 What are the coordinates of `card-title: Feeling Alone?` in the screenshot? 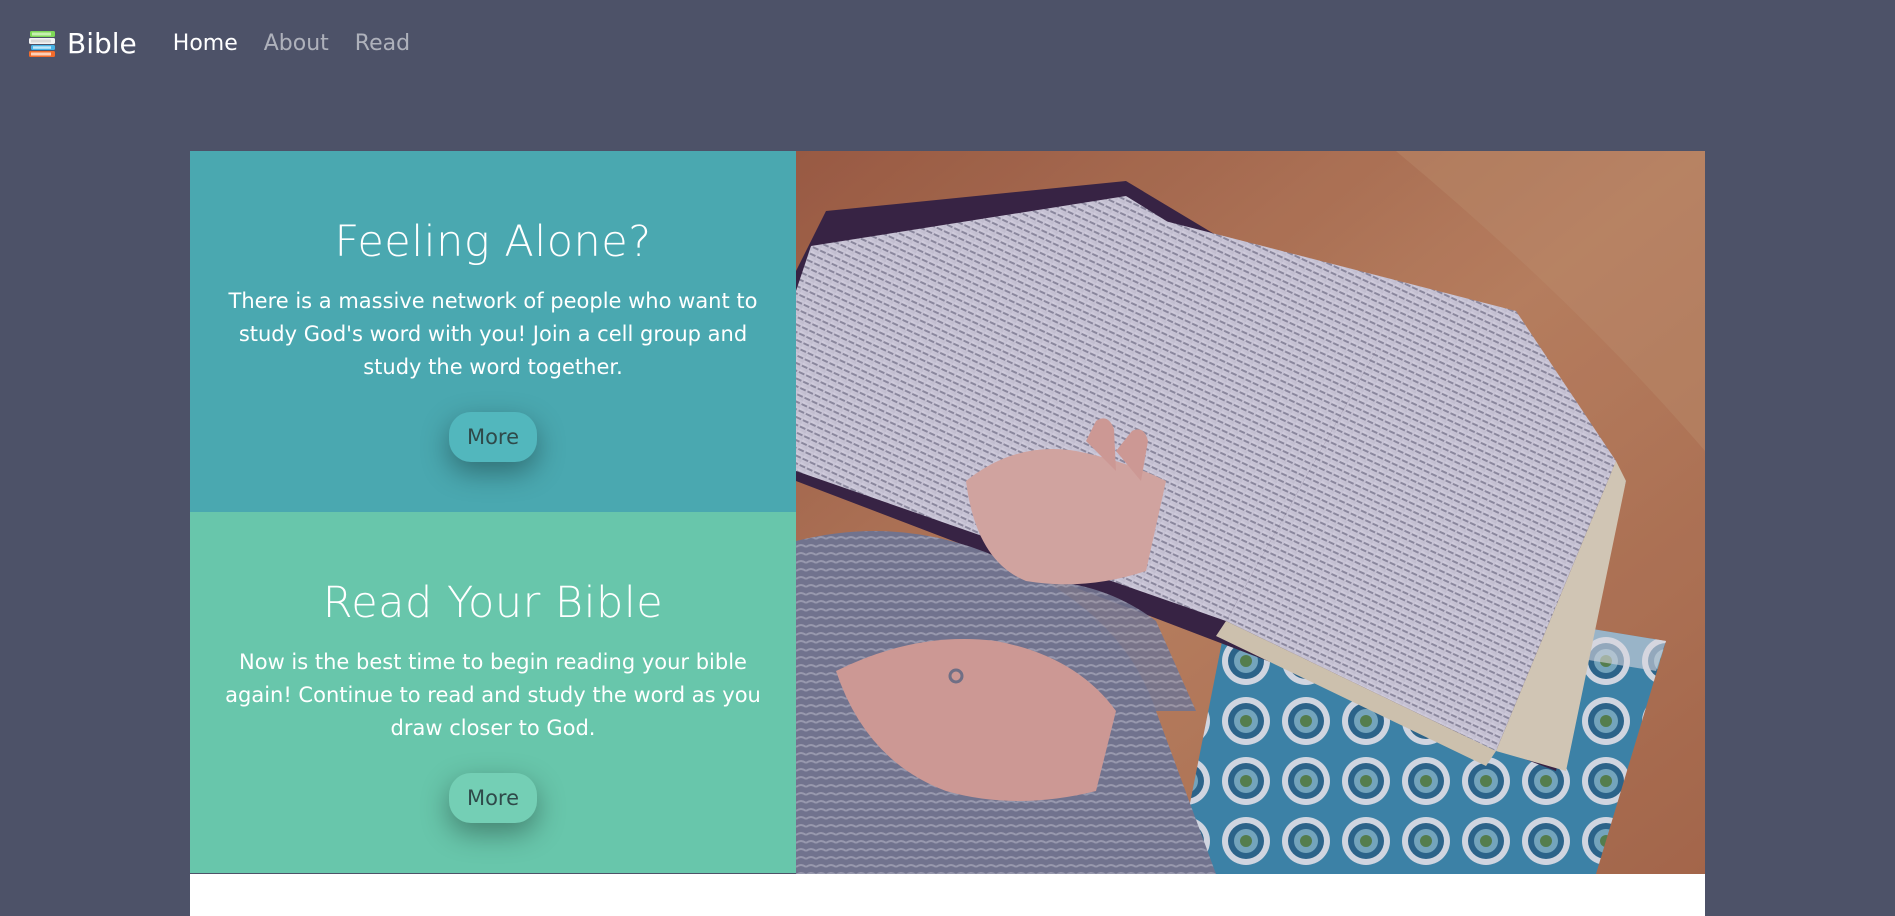 It's located at (493, 242).